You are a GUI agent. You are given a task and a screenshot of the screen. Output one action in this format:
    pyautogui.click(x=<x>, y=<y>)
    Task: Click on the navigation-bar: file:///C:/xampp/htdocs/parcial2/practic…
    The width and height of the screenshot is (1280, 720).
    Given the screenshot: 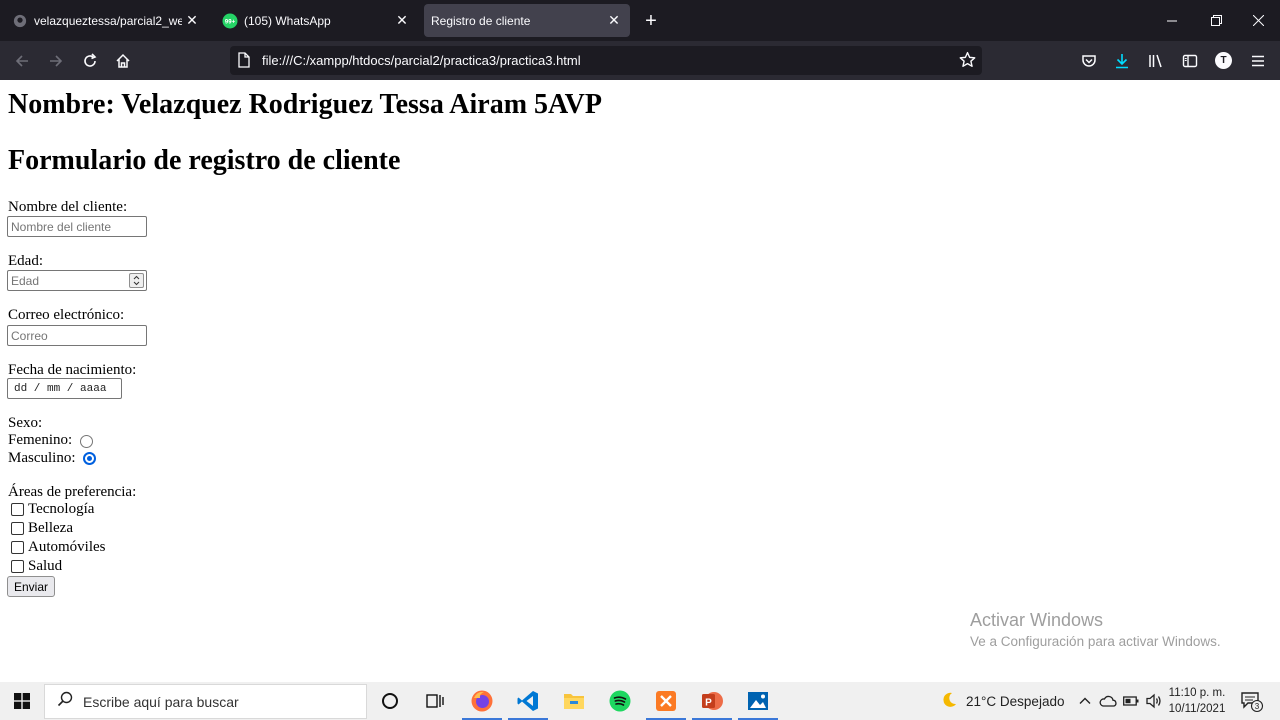 What is the action you would take?
    pyautogui.click(x=640, y=60)
    